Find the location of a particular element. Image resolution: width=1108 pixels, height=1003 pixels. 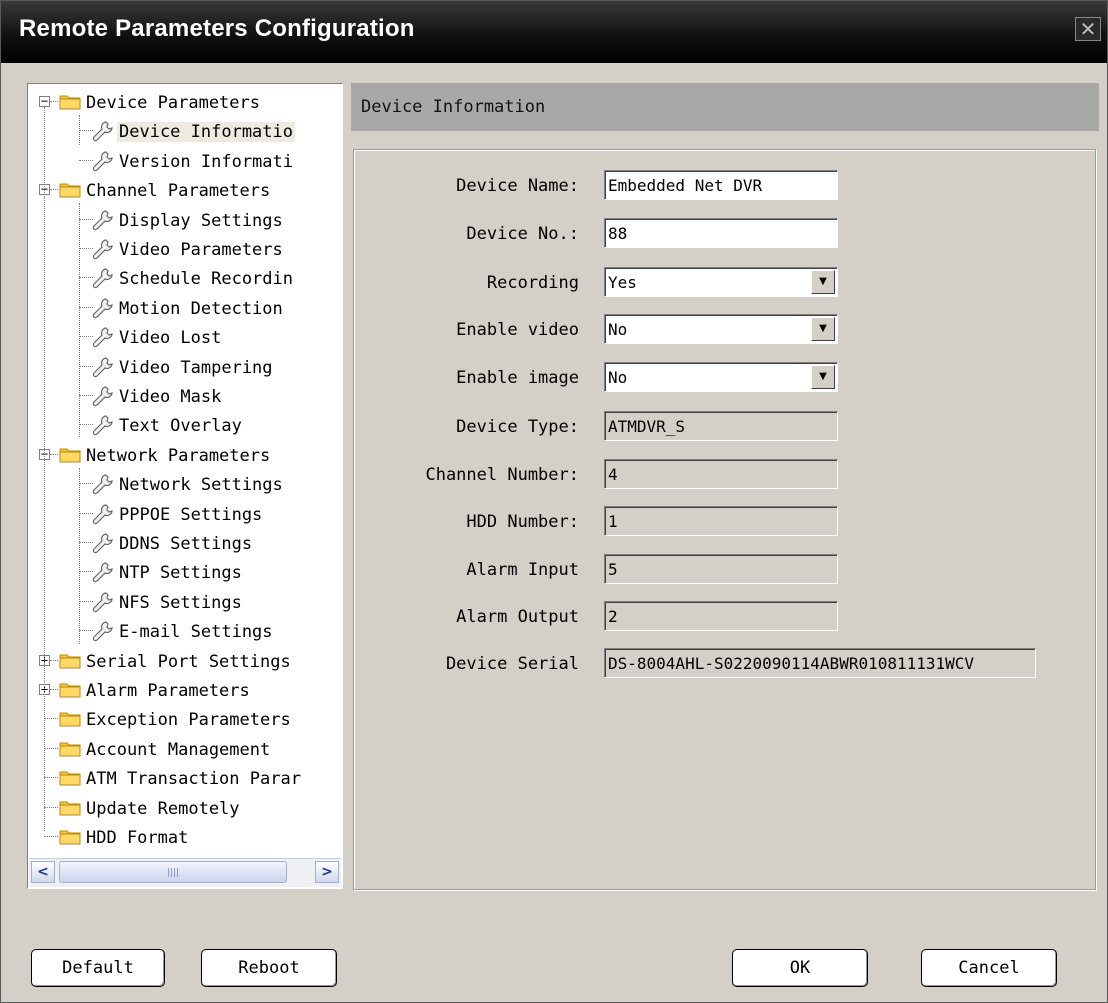

device-type-value: ATMDVR_S is located at coordinates (647, 426).